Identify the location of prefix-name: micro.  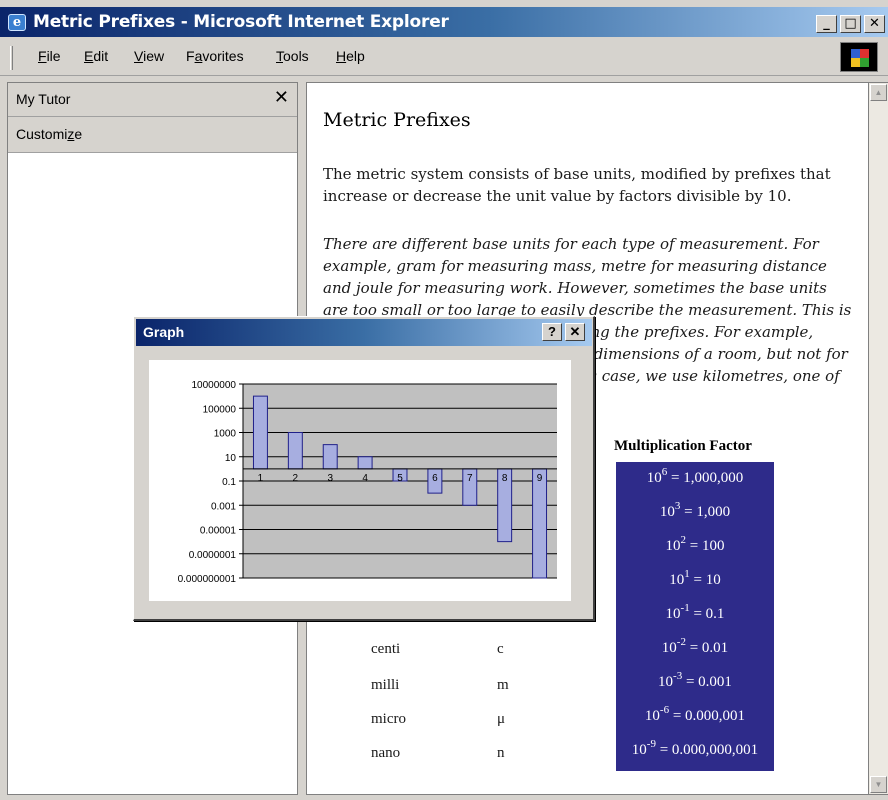
(388, 719).